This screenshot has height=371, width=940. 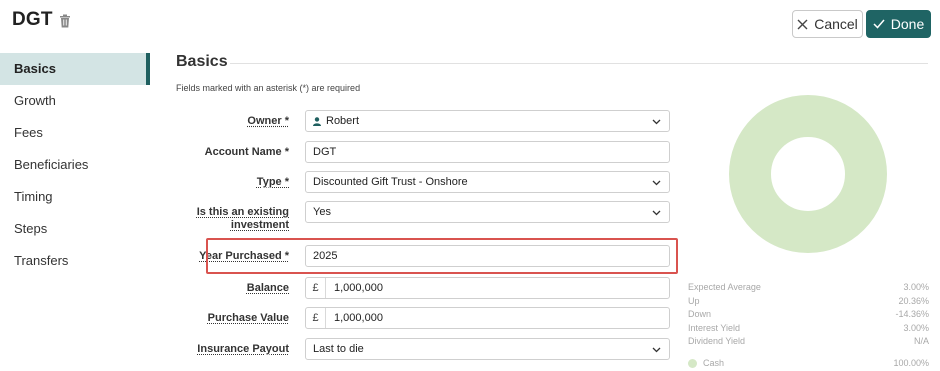 What do you see at coordinates (724, 287) in the screenshot?
I see `stat-label: Expected Average` at bounding box center [724, 287].